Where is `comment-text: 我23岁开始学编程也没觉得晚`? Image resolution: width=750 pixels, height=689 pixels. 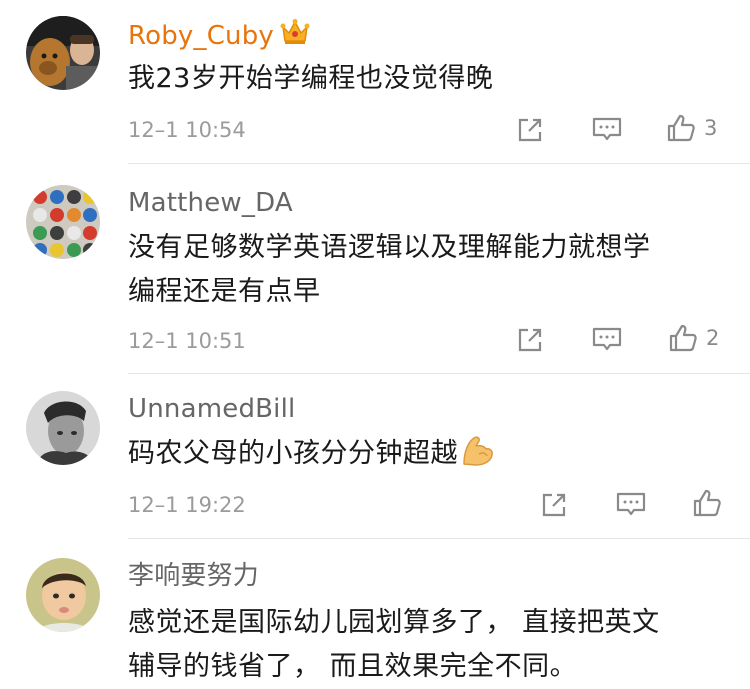 comment-text: 我23岁开始学编程也没觉得晚 is located at coordinates (428, 79).